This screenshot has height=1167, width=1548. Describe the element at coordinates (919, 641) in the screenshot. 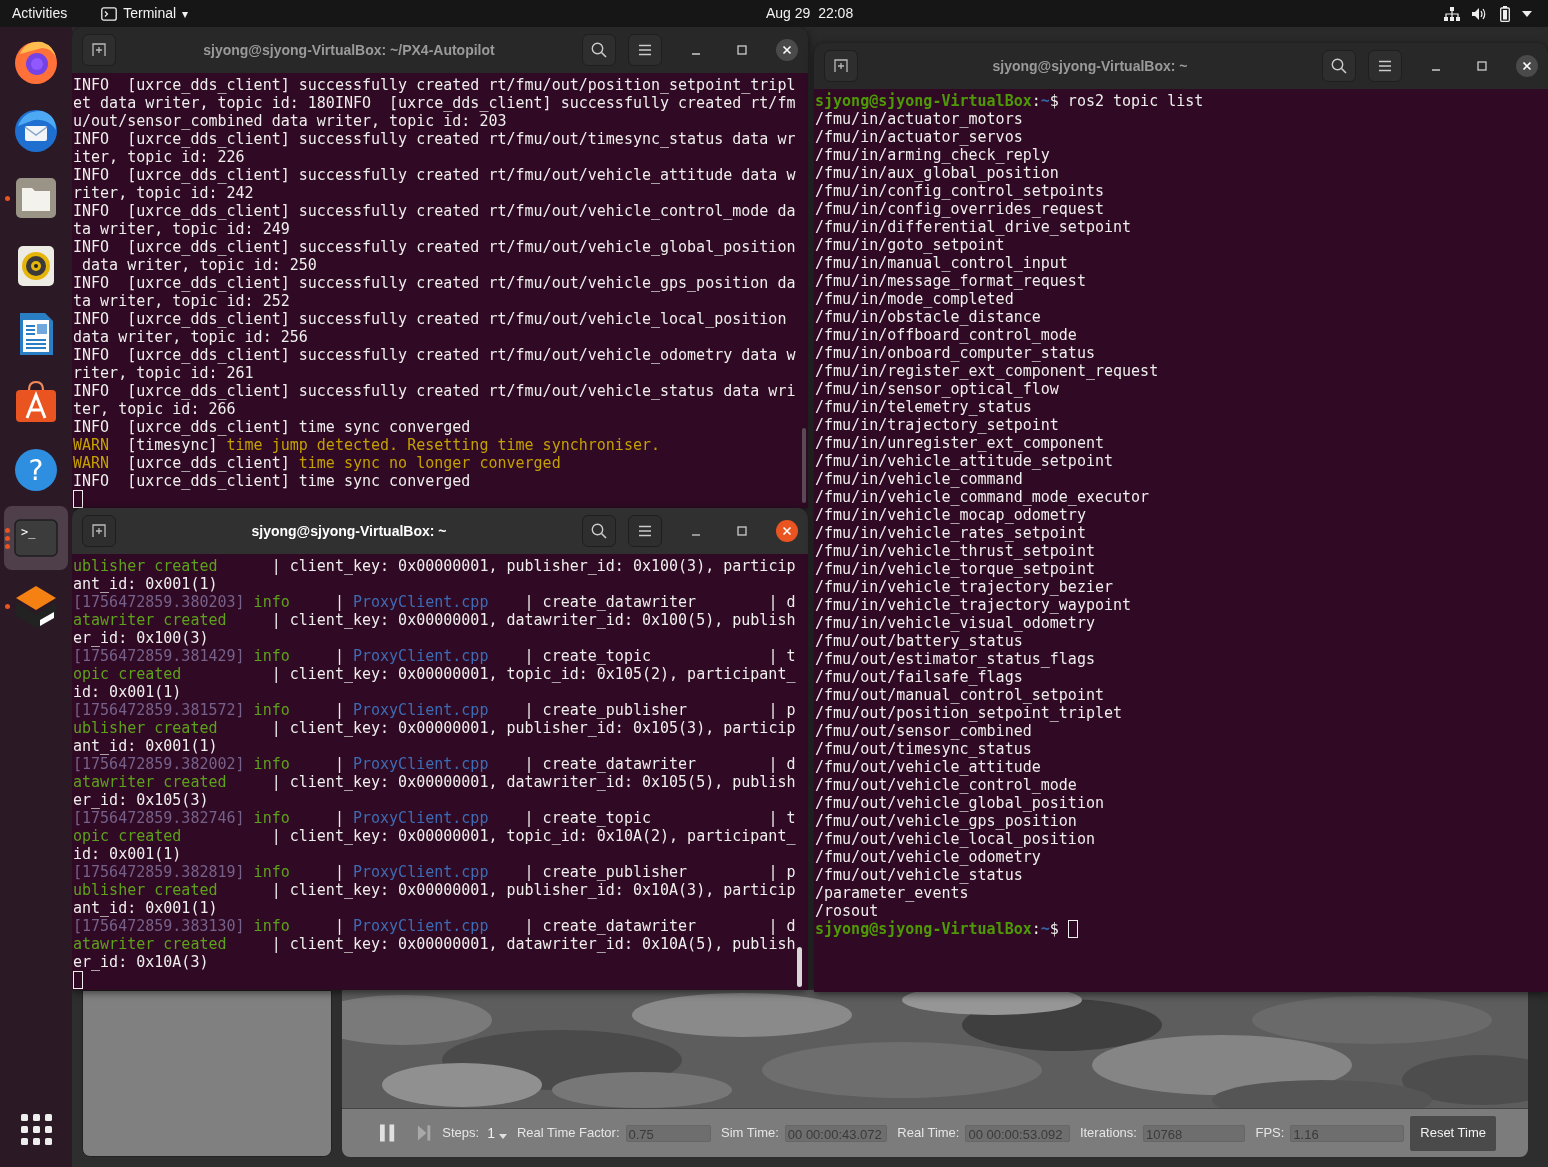

I see `terminal-line: /fmu/out/battery_status` at that location.